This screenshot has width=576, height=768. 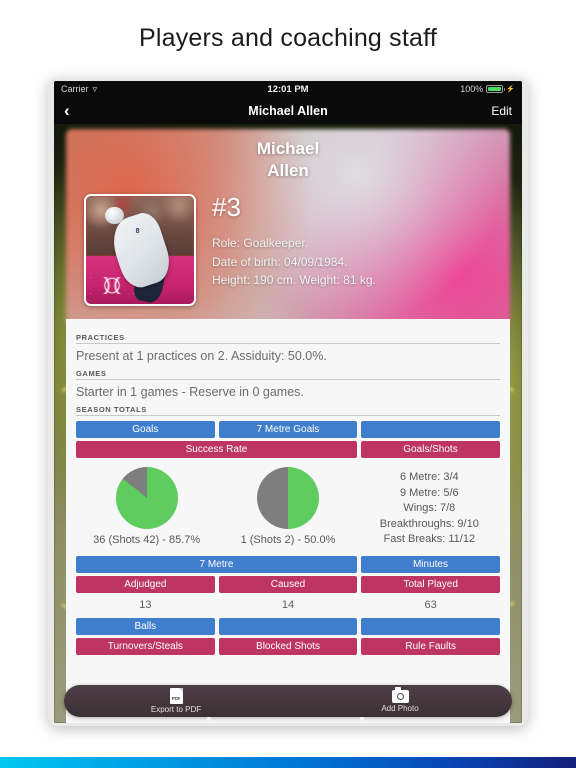 I want to click on grid-row-seven-headers: 7 Metre Minutes, so click(x=288, y=565).